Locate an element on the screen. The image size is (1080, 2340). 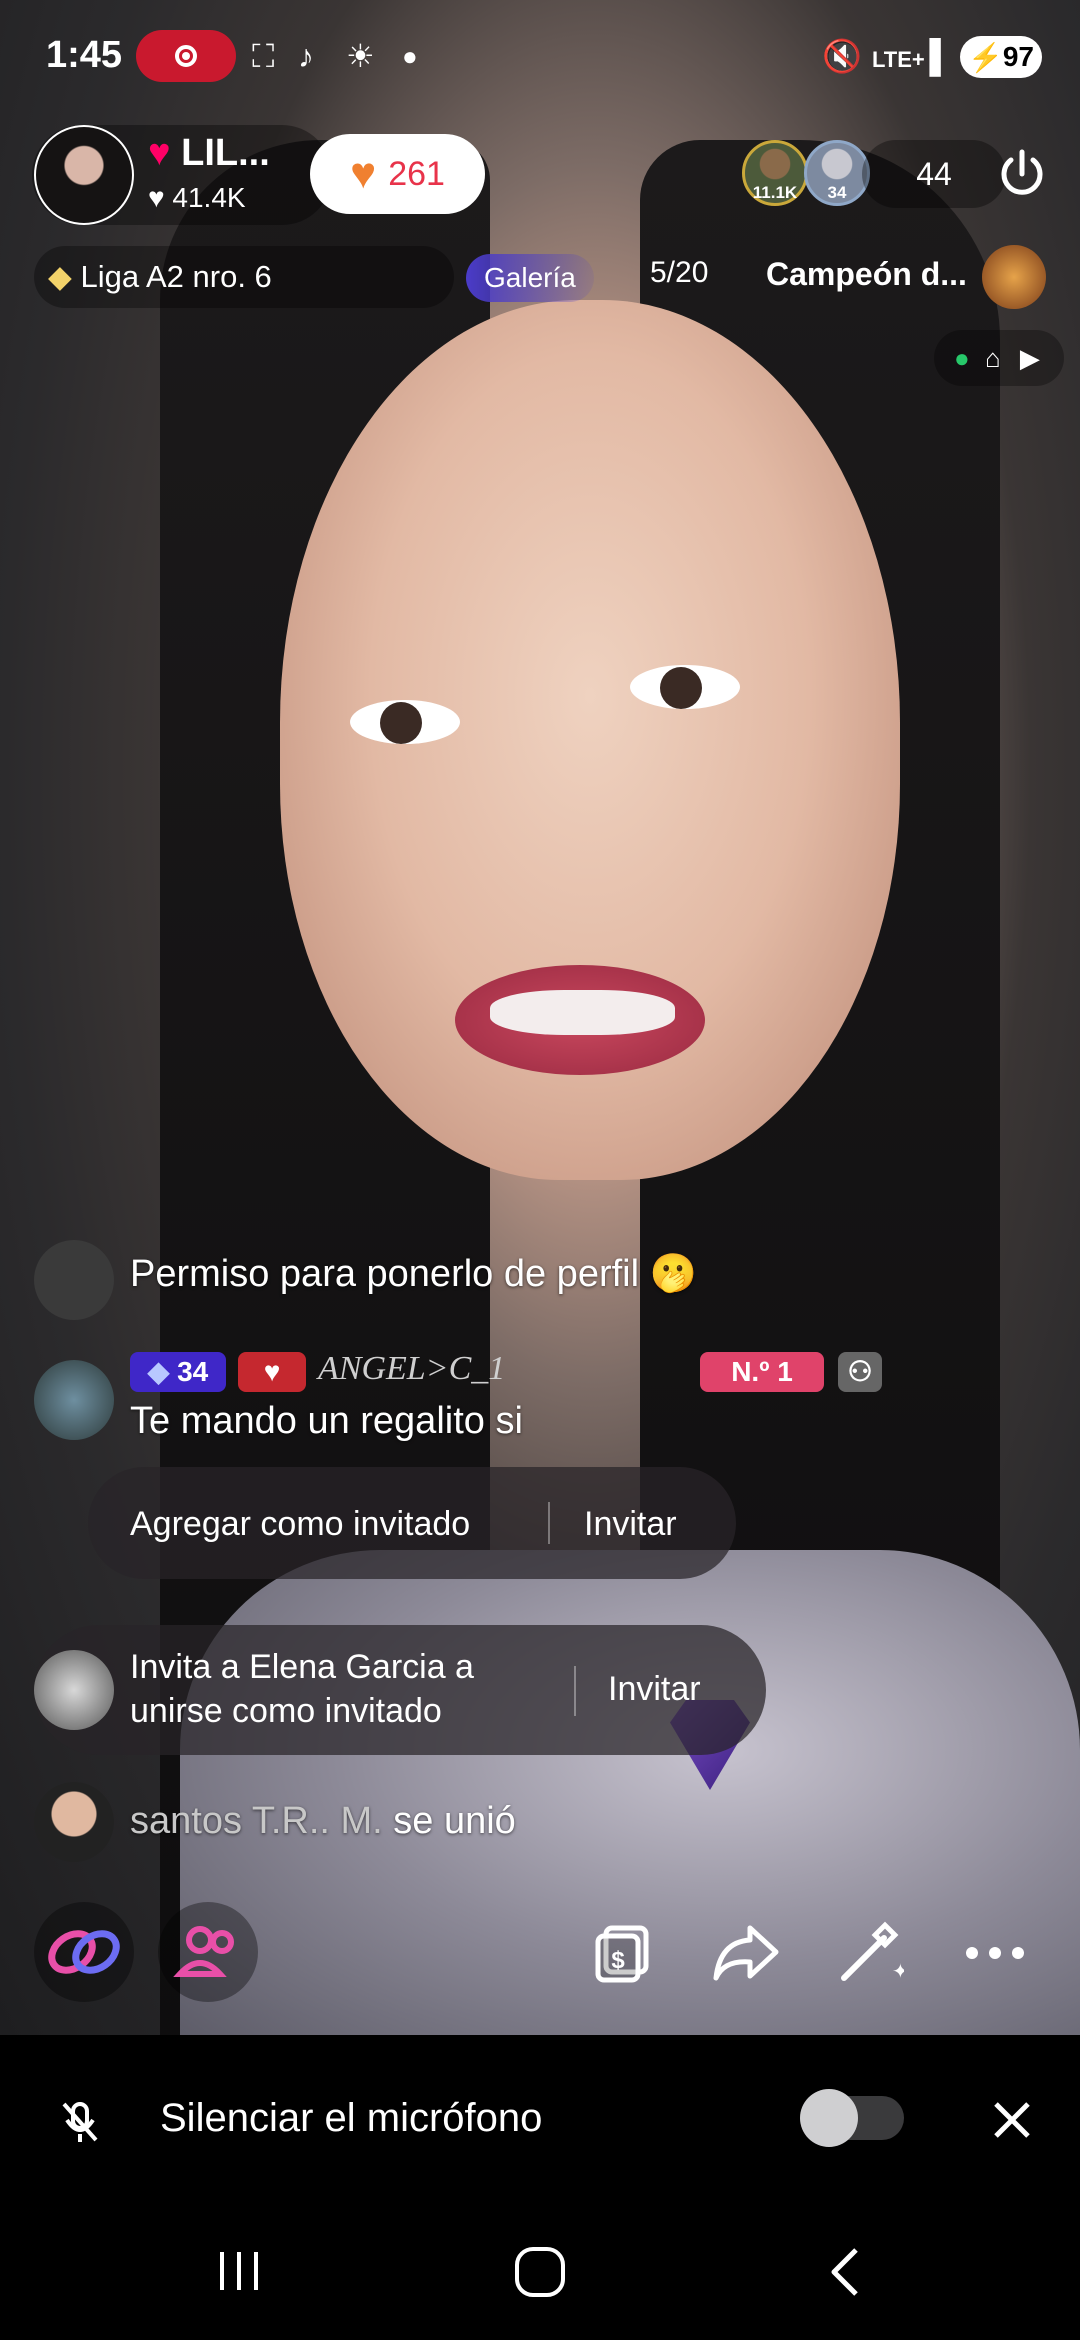
gift-cards-icon: $ is located at coordinates (623, 1953).